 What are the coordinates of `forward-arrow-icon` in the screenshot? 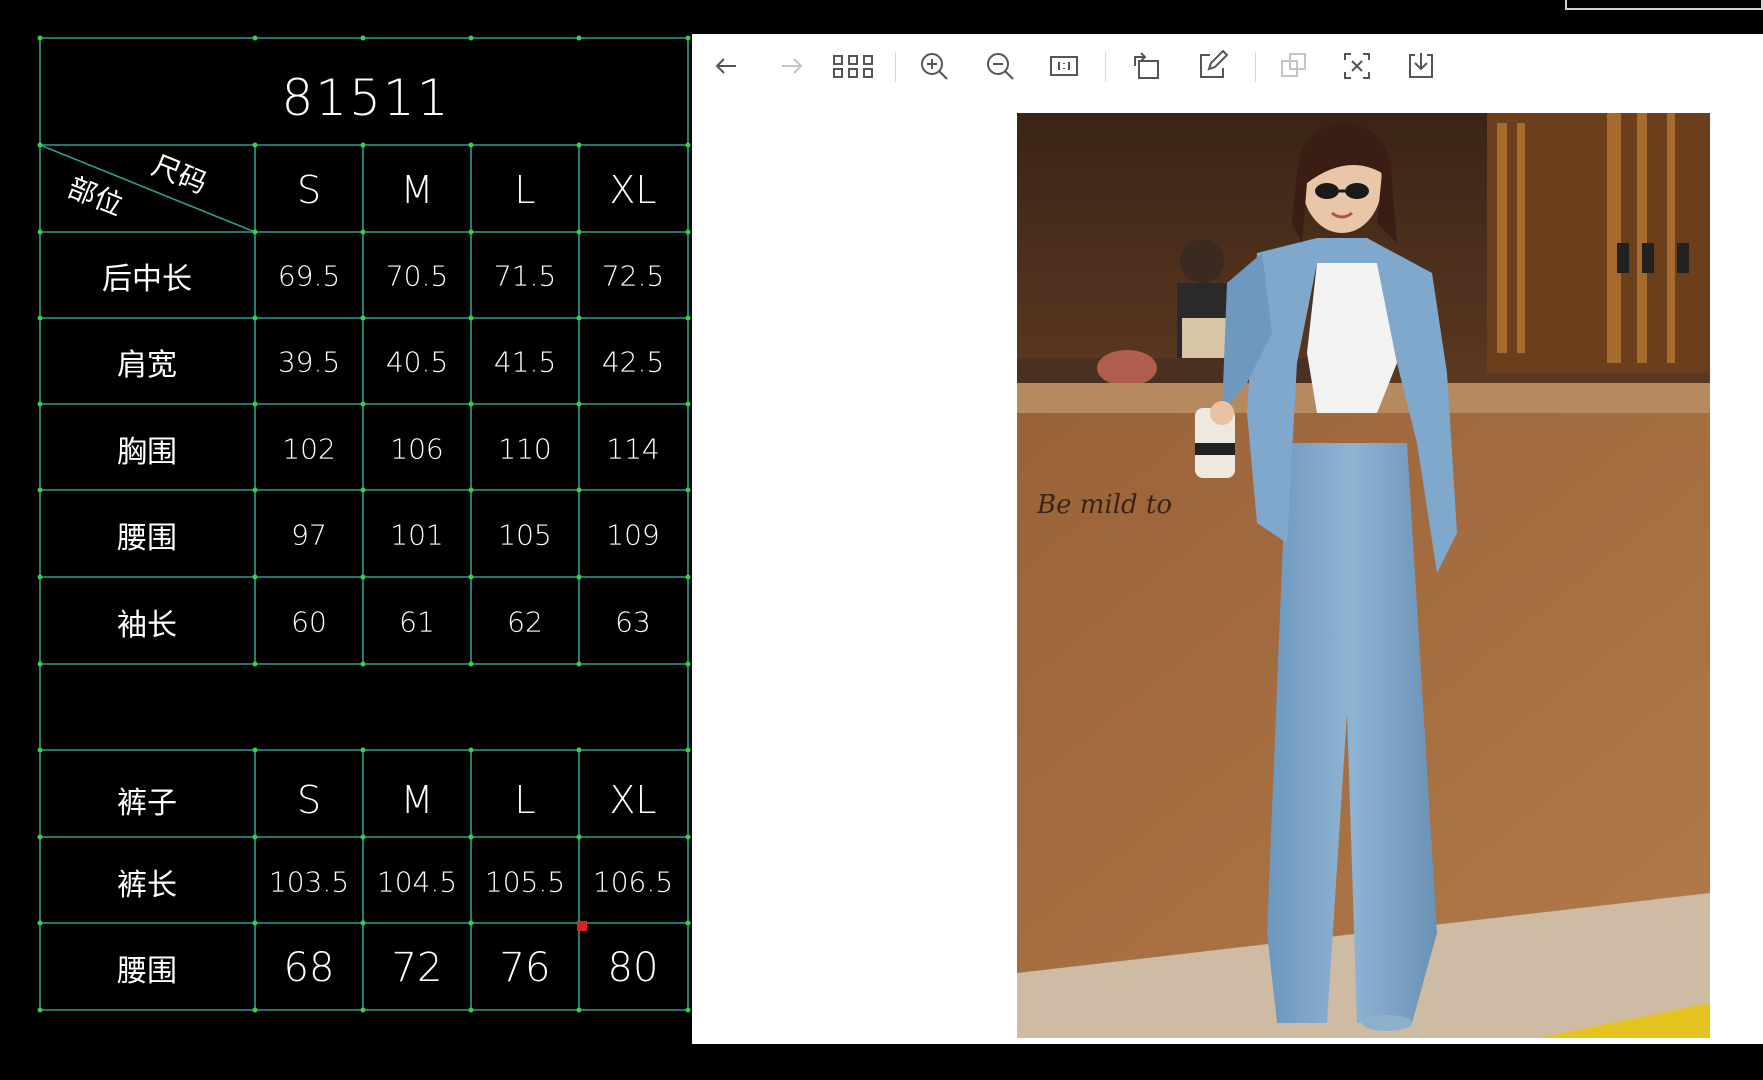 It's located at (792, 66).